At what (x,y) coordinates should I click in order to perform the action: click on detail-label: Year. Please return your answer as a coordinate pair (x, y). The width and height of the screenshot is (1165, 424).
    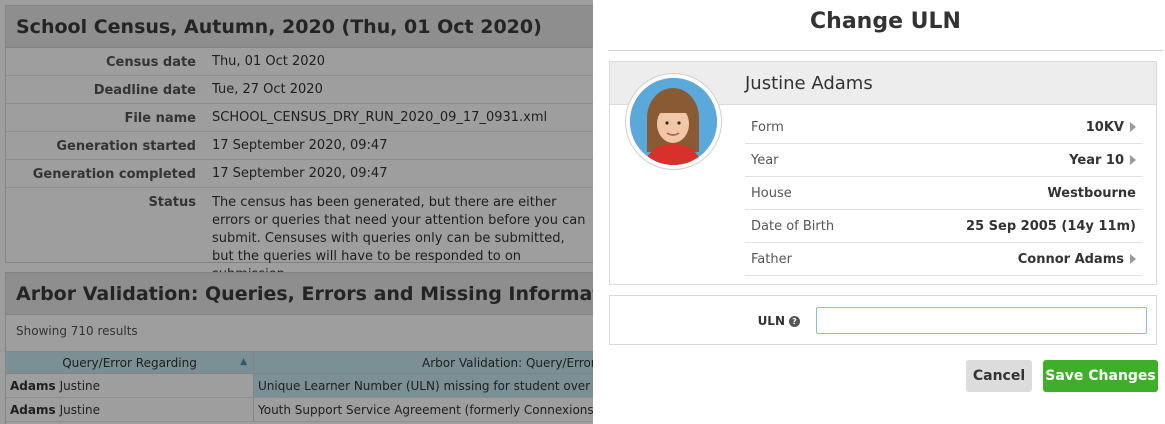
    Looking at the image, I should click on (765, 160).